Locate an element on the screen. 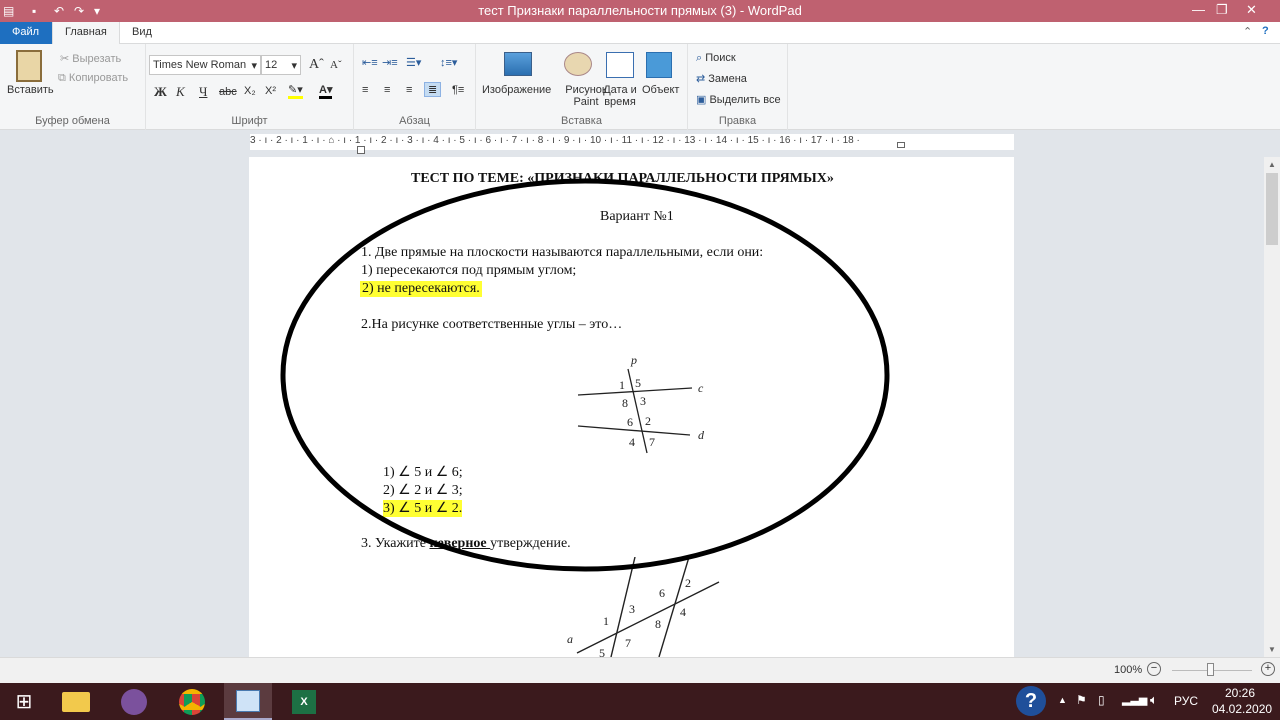 This screenshot has height=720, width=1280. cut-label: Вырезать is located at coordinates (97, 59).